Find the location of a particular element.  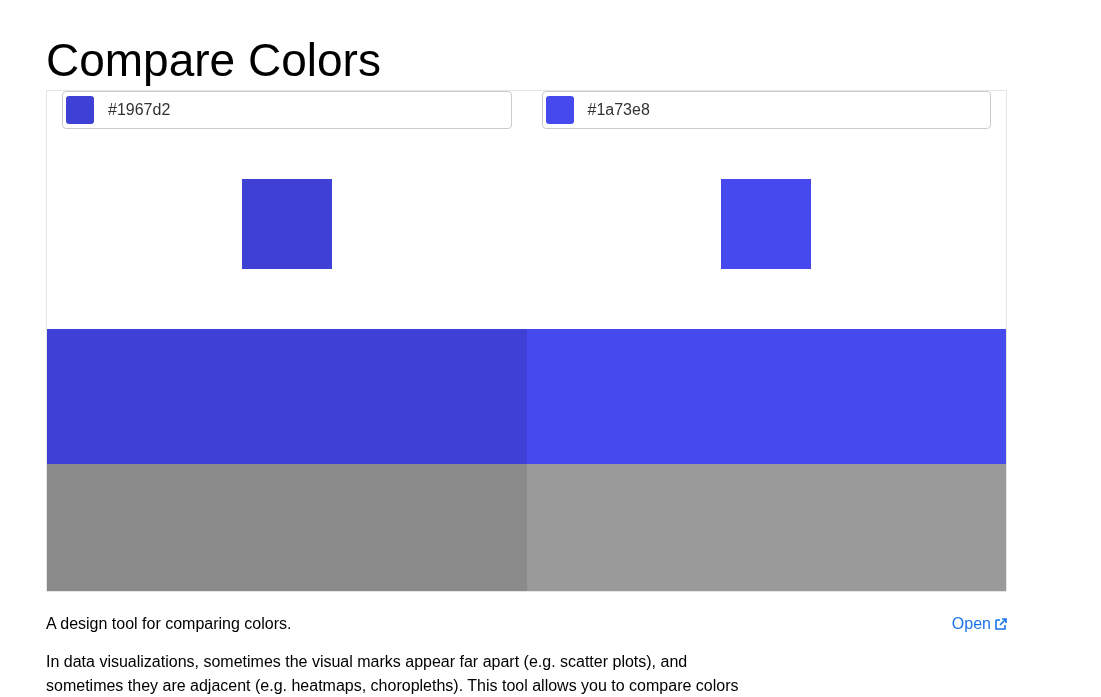

hex-value: #1967d2 is located at coordinates (139, 110).